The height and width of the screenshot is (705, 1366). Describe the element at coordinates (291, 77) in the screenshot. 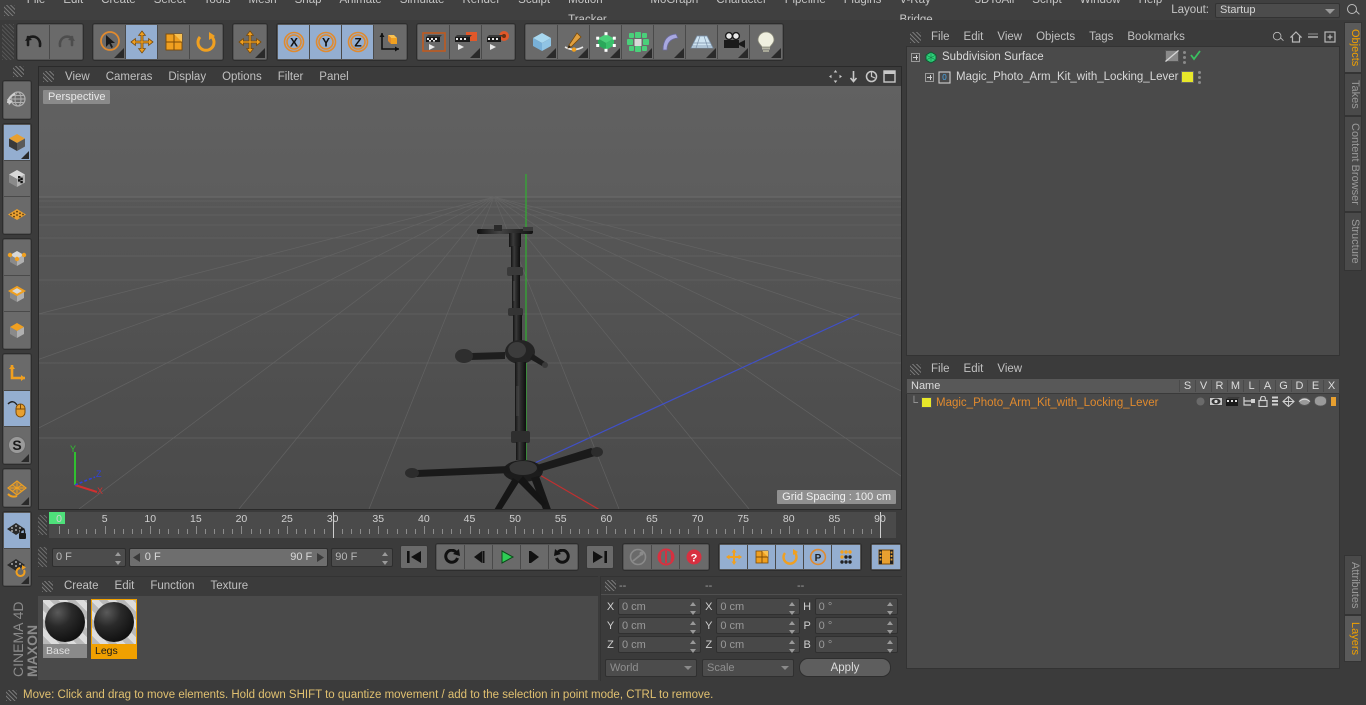

I see `viewport-menu-filter: Filter` at that location.